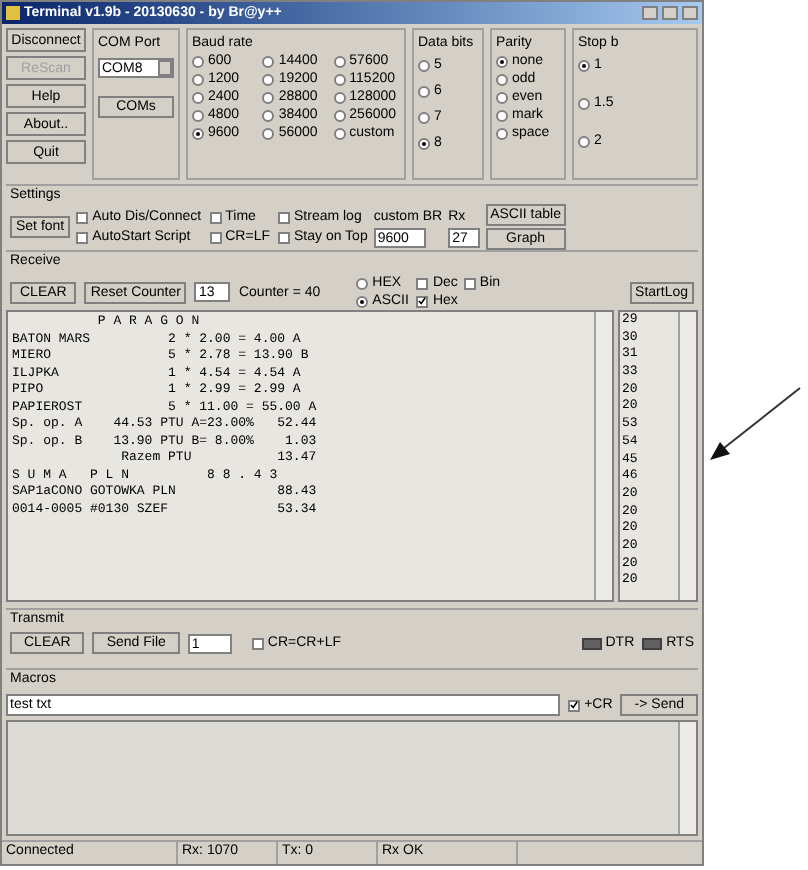  I want to click on transmit-text-area, so click(352, 778).